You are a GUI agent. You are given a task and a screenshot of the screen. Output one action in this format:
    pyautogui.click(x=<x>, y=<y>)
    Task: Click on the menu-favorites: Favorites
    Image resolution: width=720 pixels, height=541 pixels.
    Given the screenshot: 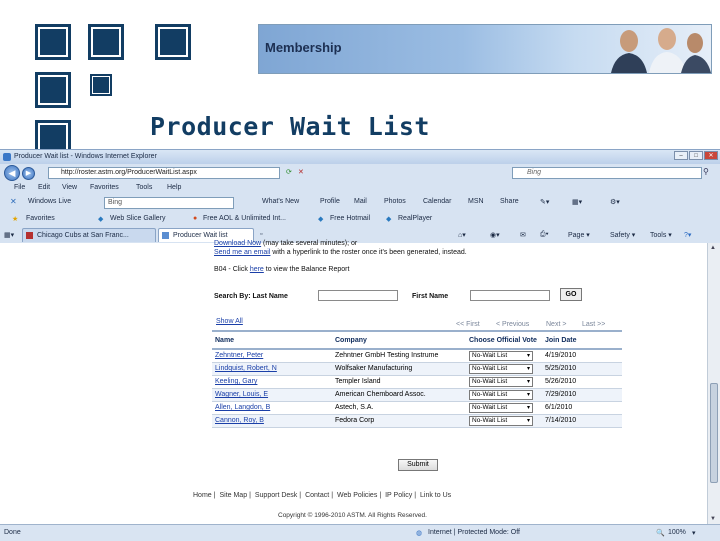 What is the action you would take?
    pyautogui.click(x=104, y=187)
    